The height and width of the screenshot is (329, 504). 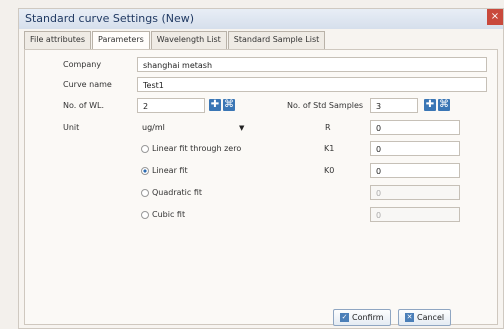 I want to click on coeff-r-label: R, so click(x=328, y=127).